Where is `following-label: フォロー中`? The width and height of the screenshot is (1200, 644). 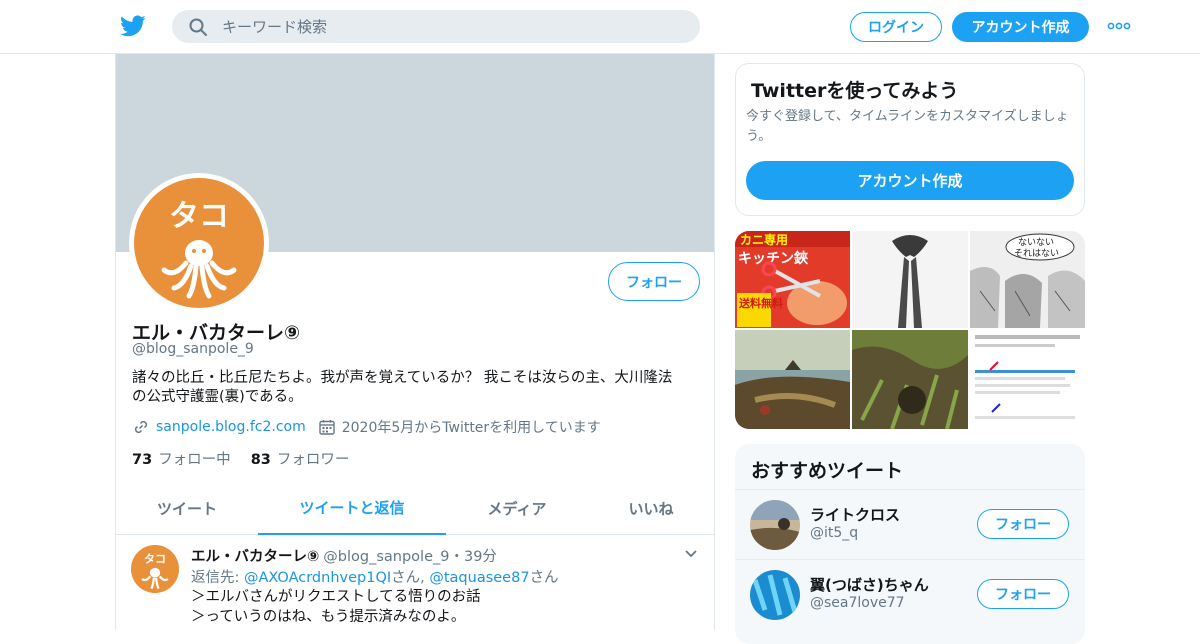 following-label: フォロー中 is located at coordinates (194, 460).